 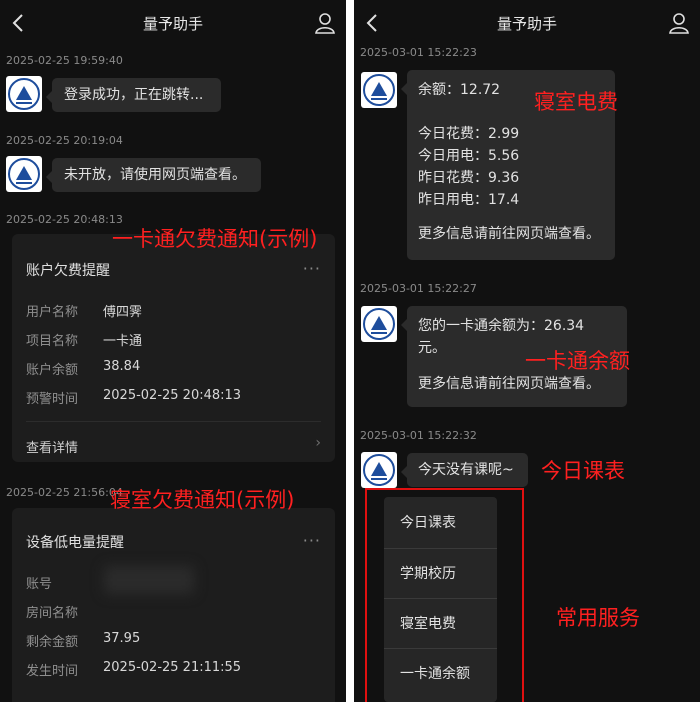 What do you see at coordinates (418, 288) in the screenshot?
I see `message-timestamp: 2025-03-01 15:22:27` at bounding box center [418, 288].